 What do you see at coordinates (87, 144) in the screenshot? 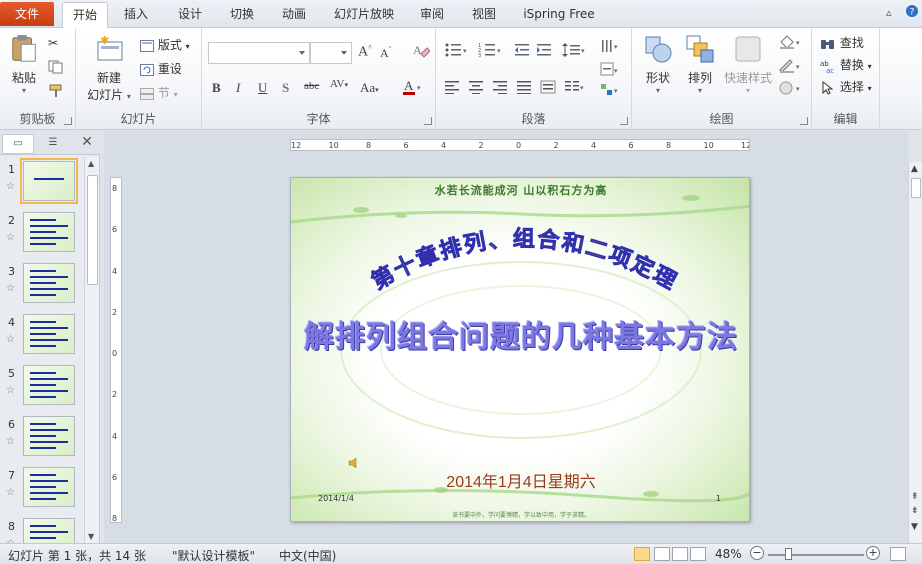
I see `close-panel-icon: ✕` at bounding box center [87, 144].